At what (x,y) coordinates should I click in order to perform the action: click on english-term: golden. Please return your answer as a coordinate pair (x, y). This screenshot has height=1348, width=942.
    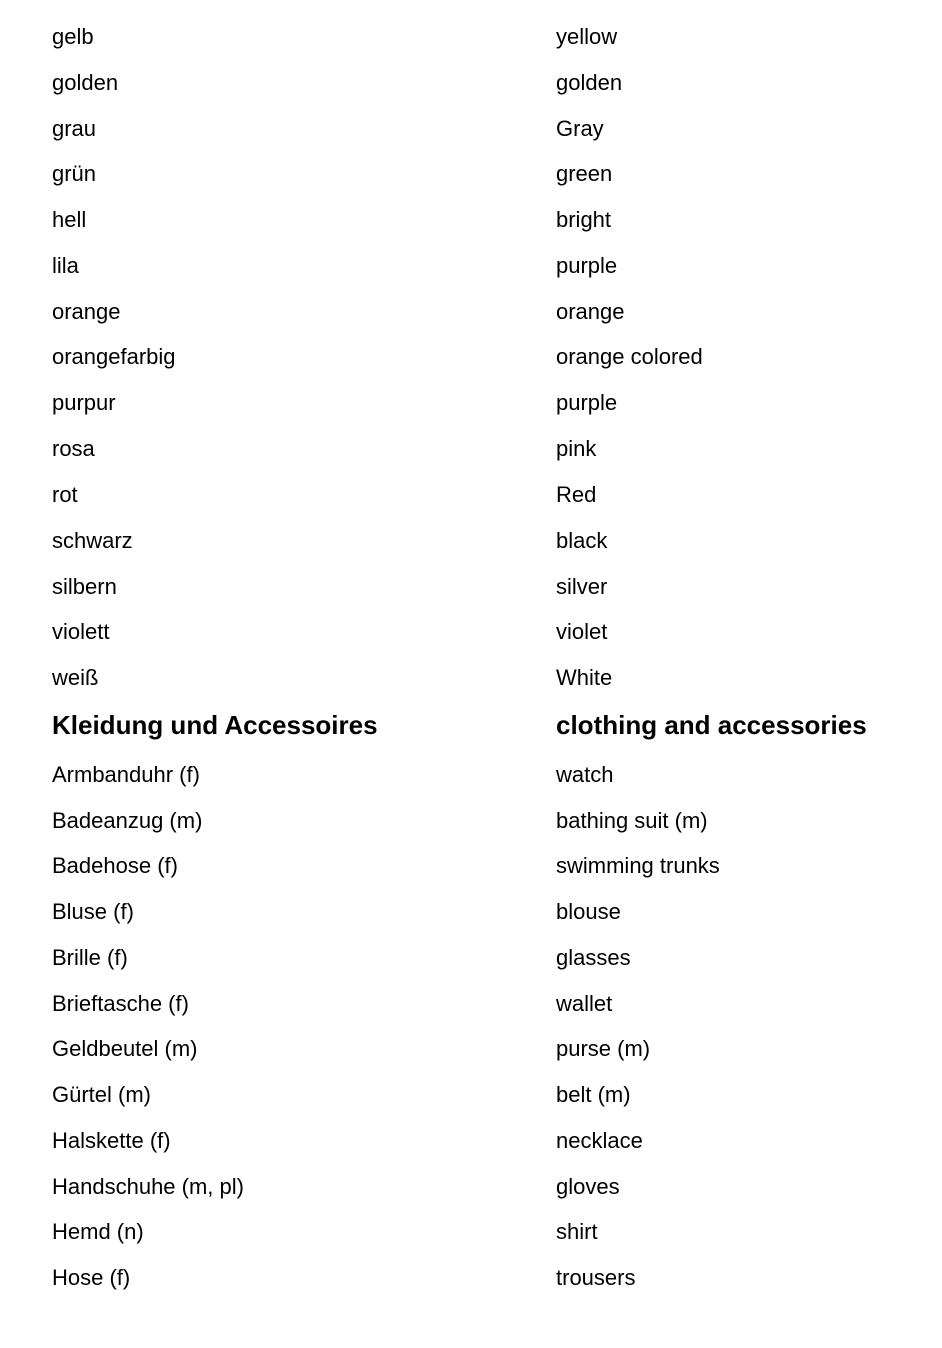
    Looking at the image, I should click on (589, 82).